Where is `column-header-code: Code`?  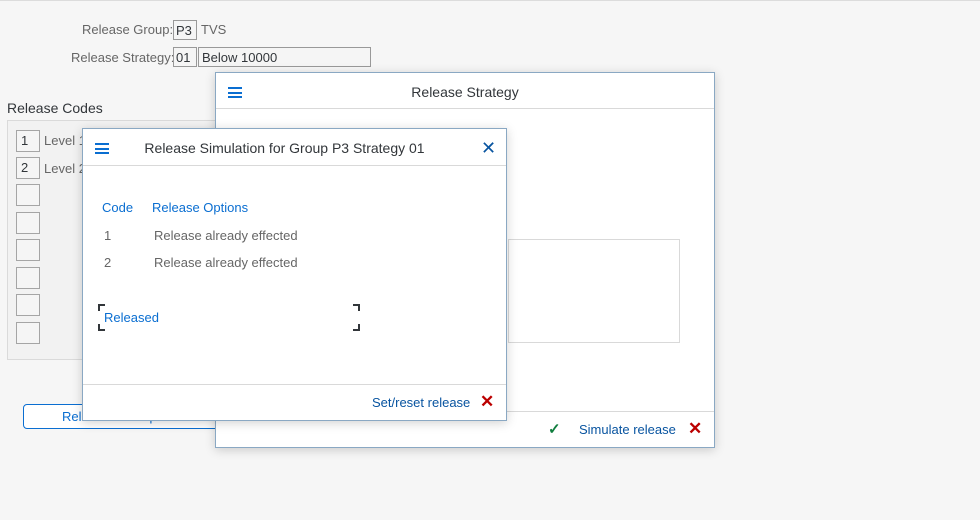
column-header-code: Code is located at coordinates (117, 207).